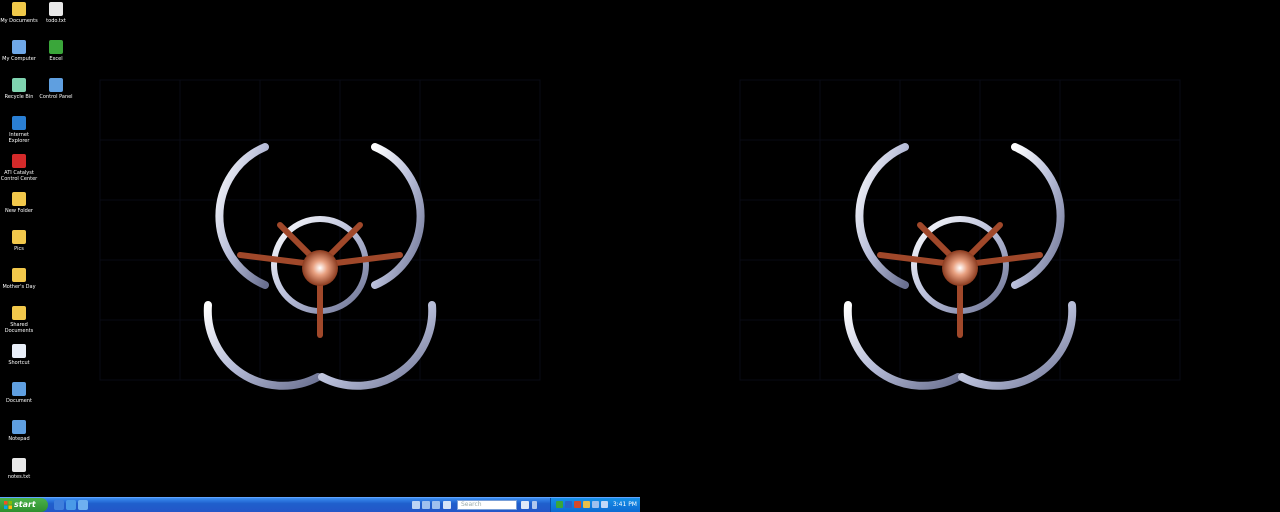 This screenshot has width=1280, height=512. Describe the element at coordinates (56, 59) in the screenshot. I see `desktop-icon-label: Excel` at that location.